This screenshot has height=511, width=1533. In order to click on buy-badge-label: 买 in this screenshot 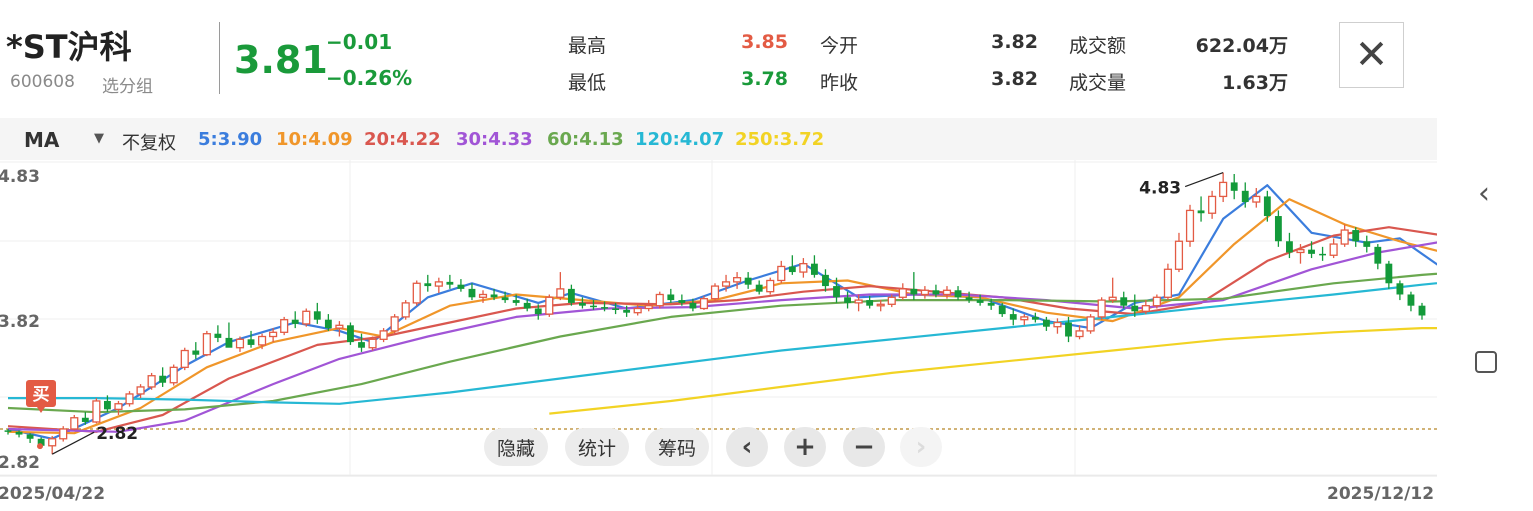, I will do `click(41, 395)`.